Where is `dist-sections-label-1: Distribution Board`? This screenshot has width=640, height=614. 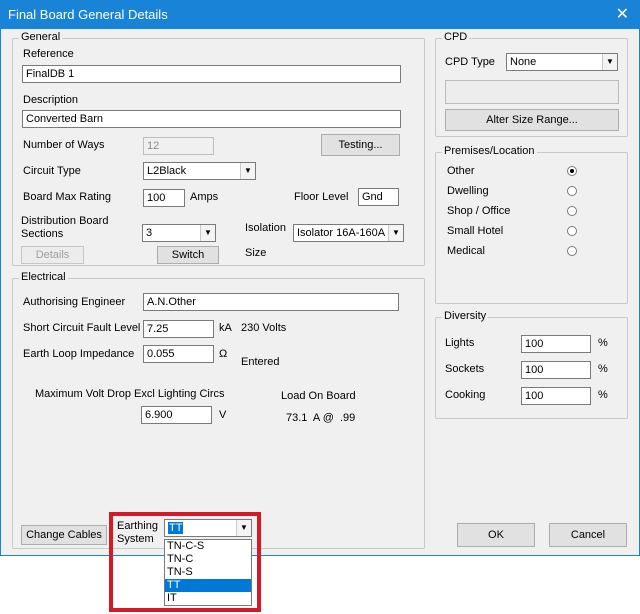 dist-sections-label-1: Distribution Board is located at coordinates (65, 221).